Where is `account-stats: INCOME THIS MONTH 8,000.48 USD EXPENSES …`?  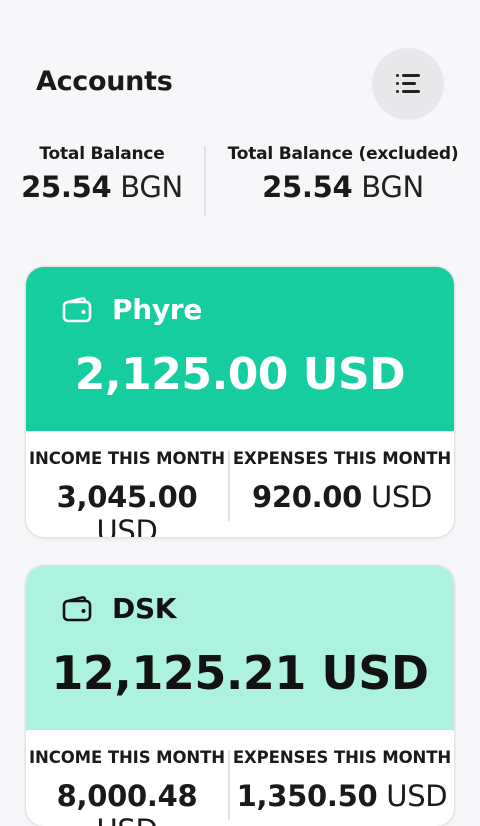 account-stats: INCOME THIS MONTH 8,000.48 USD EXPENSES … is located at coordinates (240, 778).